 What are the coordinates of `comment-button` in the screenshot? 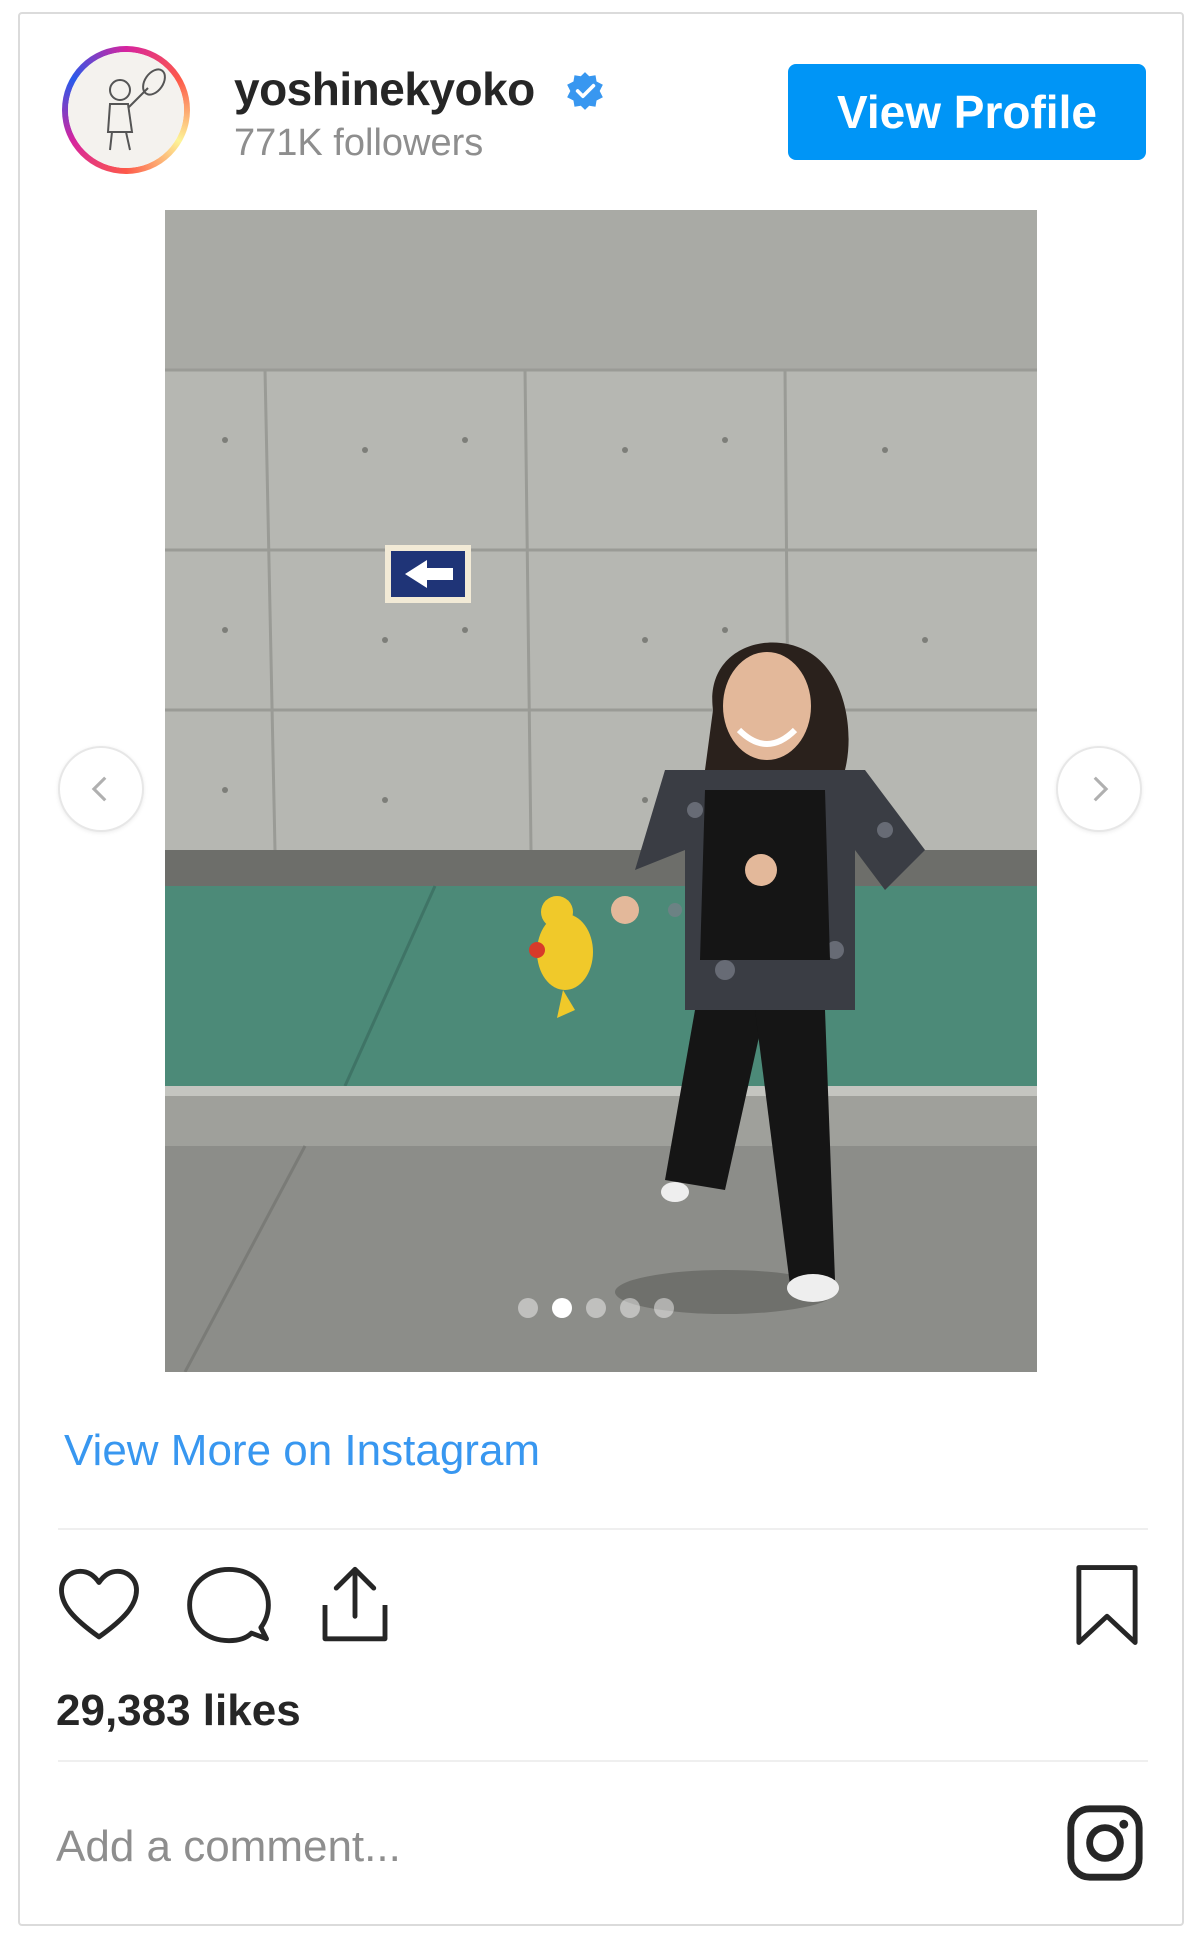 It's located at (229, 1605).